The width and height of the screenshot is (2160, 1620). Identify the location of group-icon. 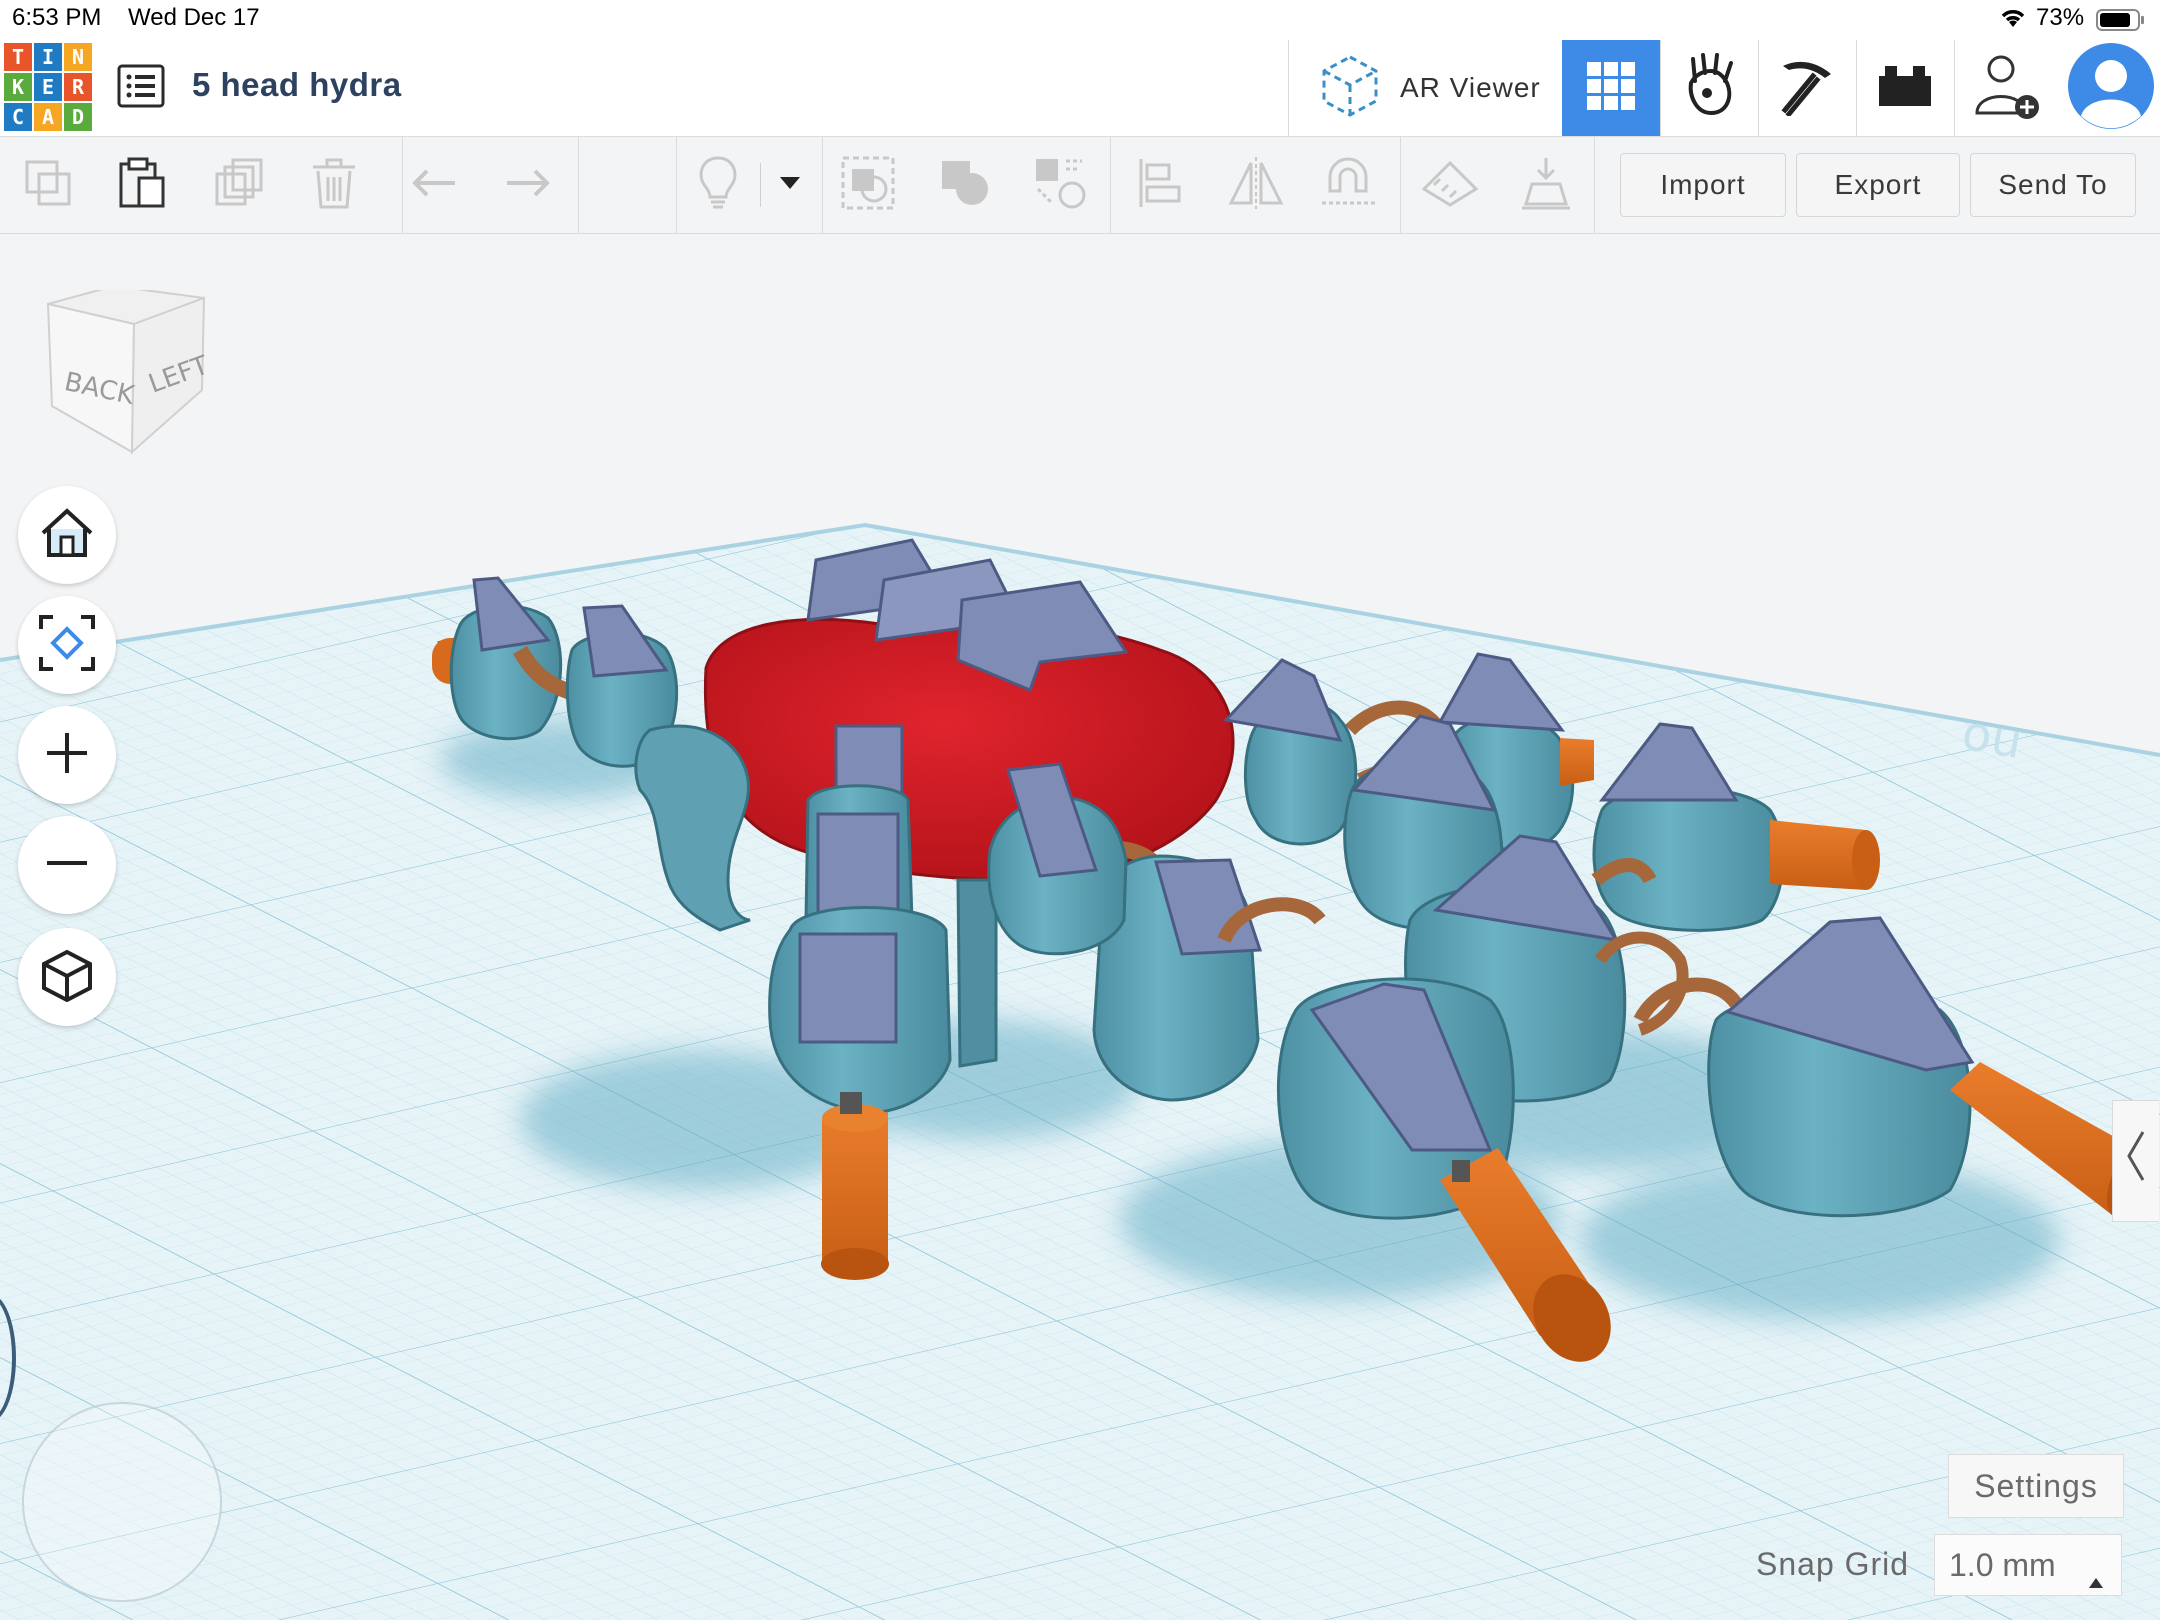
(868, 185).